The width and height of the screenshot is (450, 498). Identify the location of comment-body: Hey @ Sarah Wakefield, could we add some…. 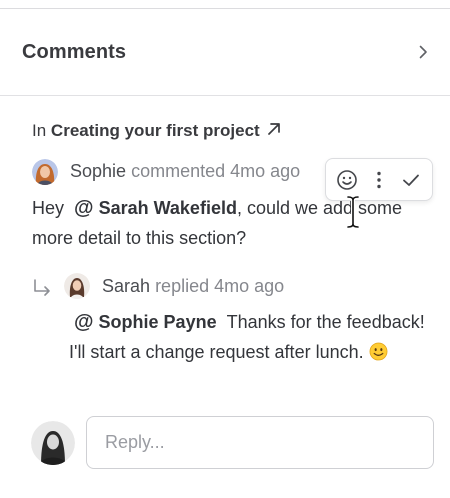
(232, 223).